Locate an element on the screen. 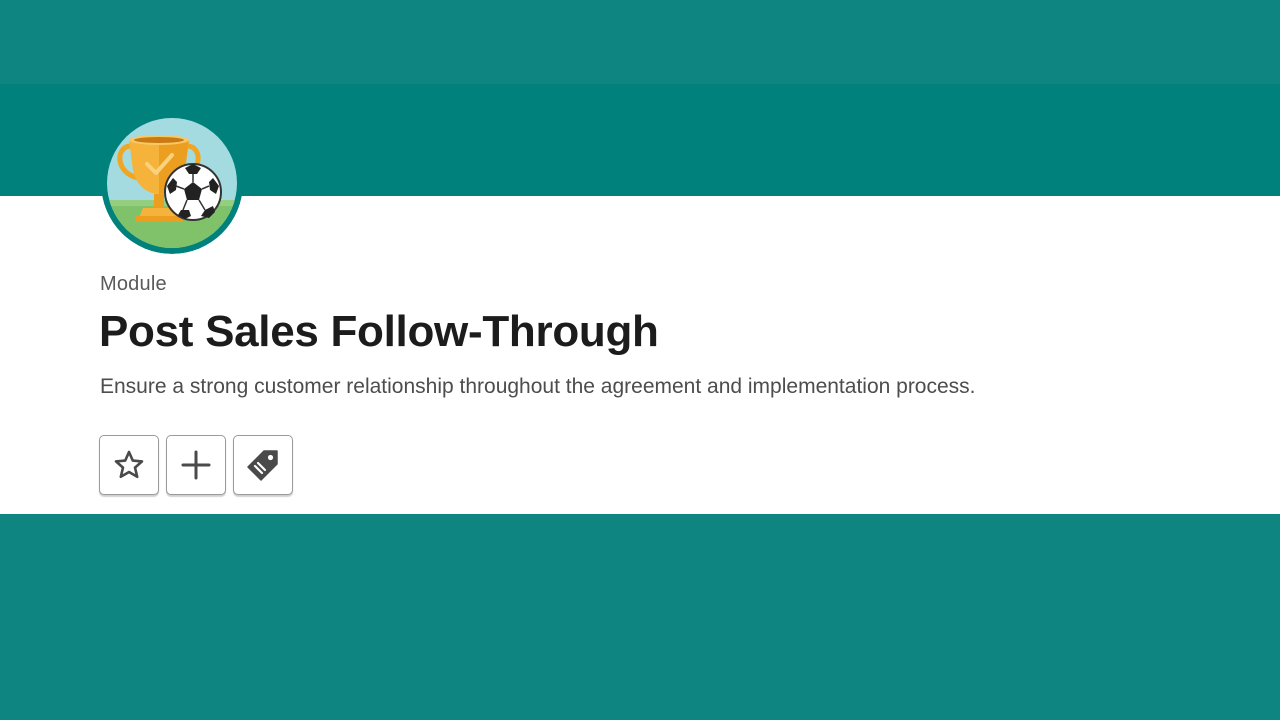 The height and width of the screenshot is (720, 1280). tag-button is located at coordinates (263, 465).